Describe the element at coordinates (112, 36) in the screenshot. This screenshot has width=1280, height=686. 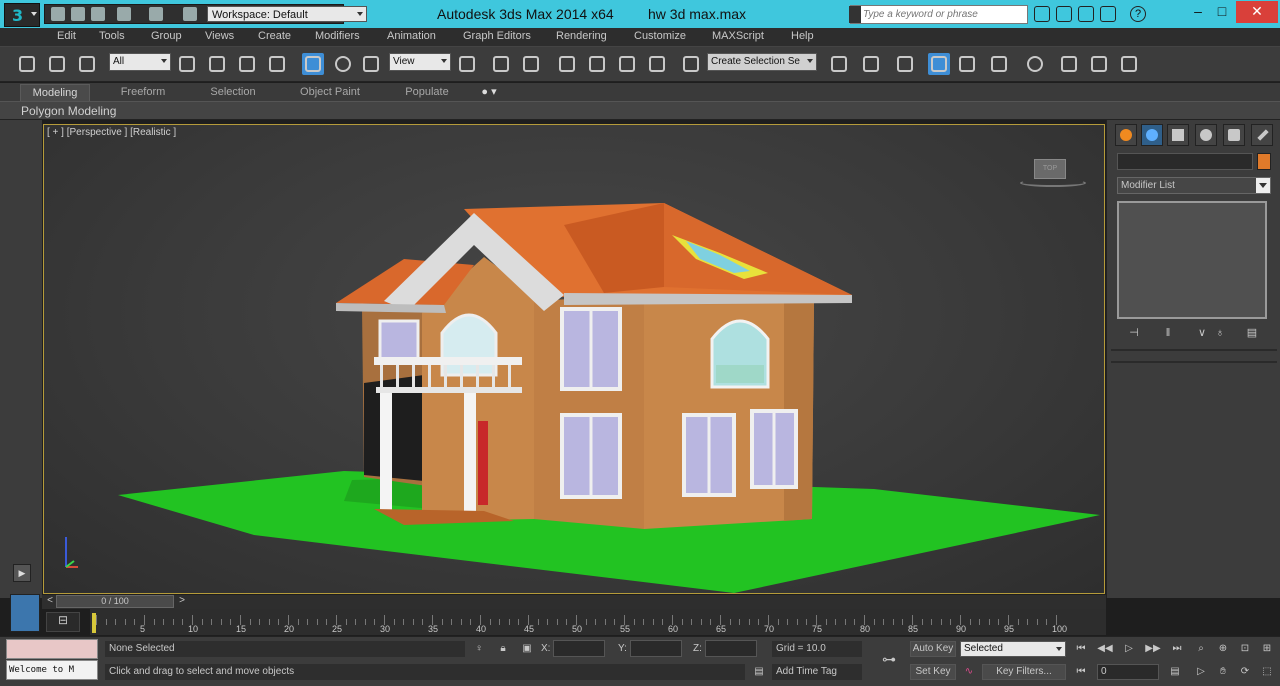
I see `menu-tools: Tools` at that location.